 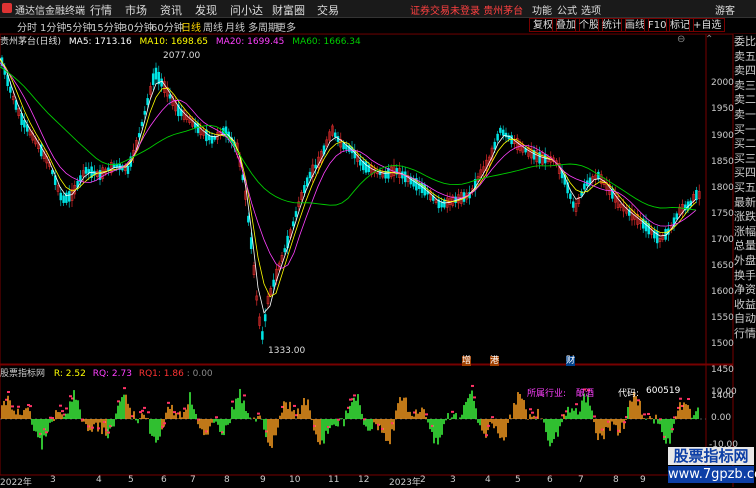 What do you see at coordinates (288, 10) in the screenshot?
I see `menu-wealth: 财富圈` at bounding box center [288, 10].